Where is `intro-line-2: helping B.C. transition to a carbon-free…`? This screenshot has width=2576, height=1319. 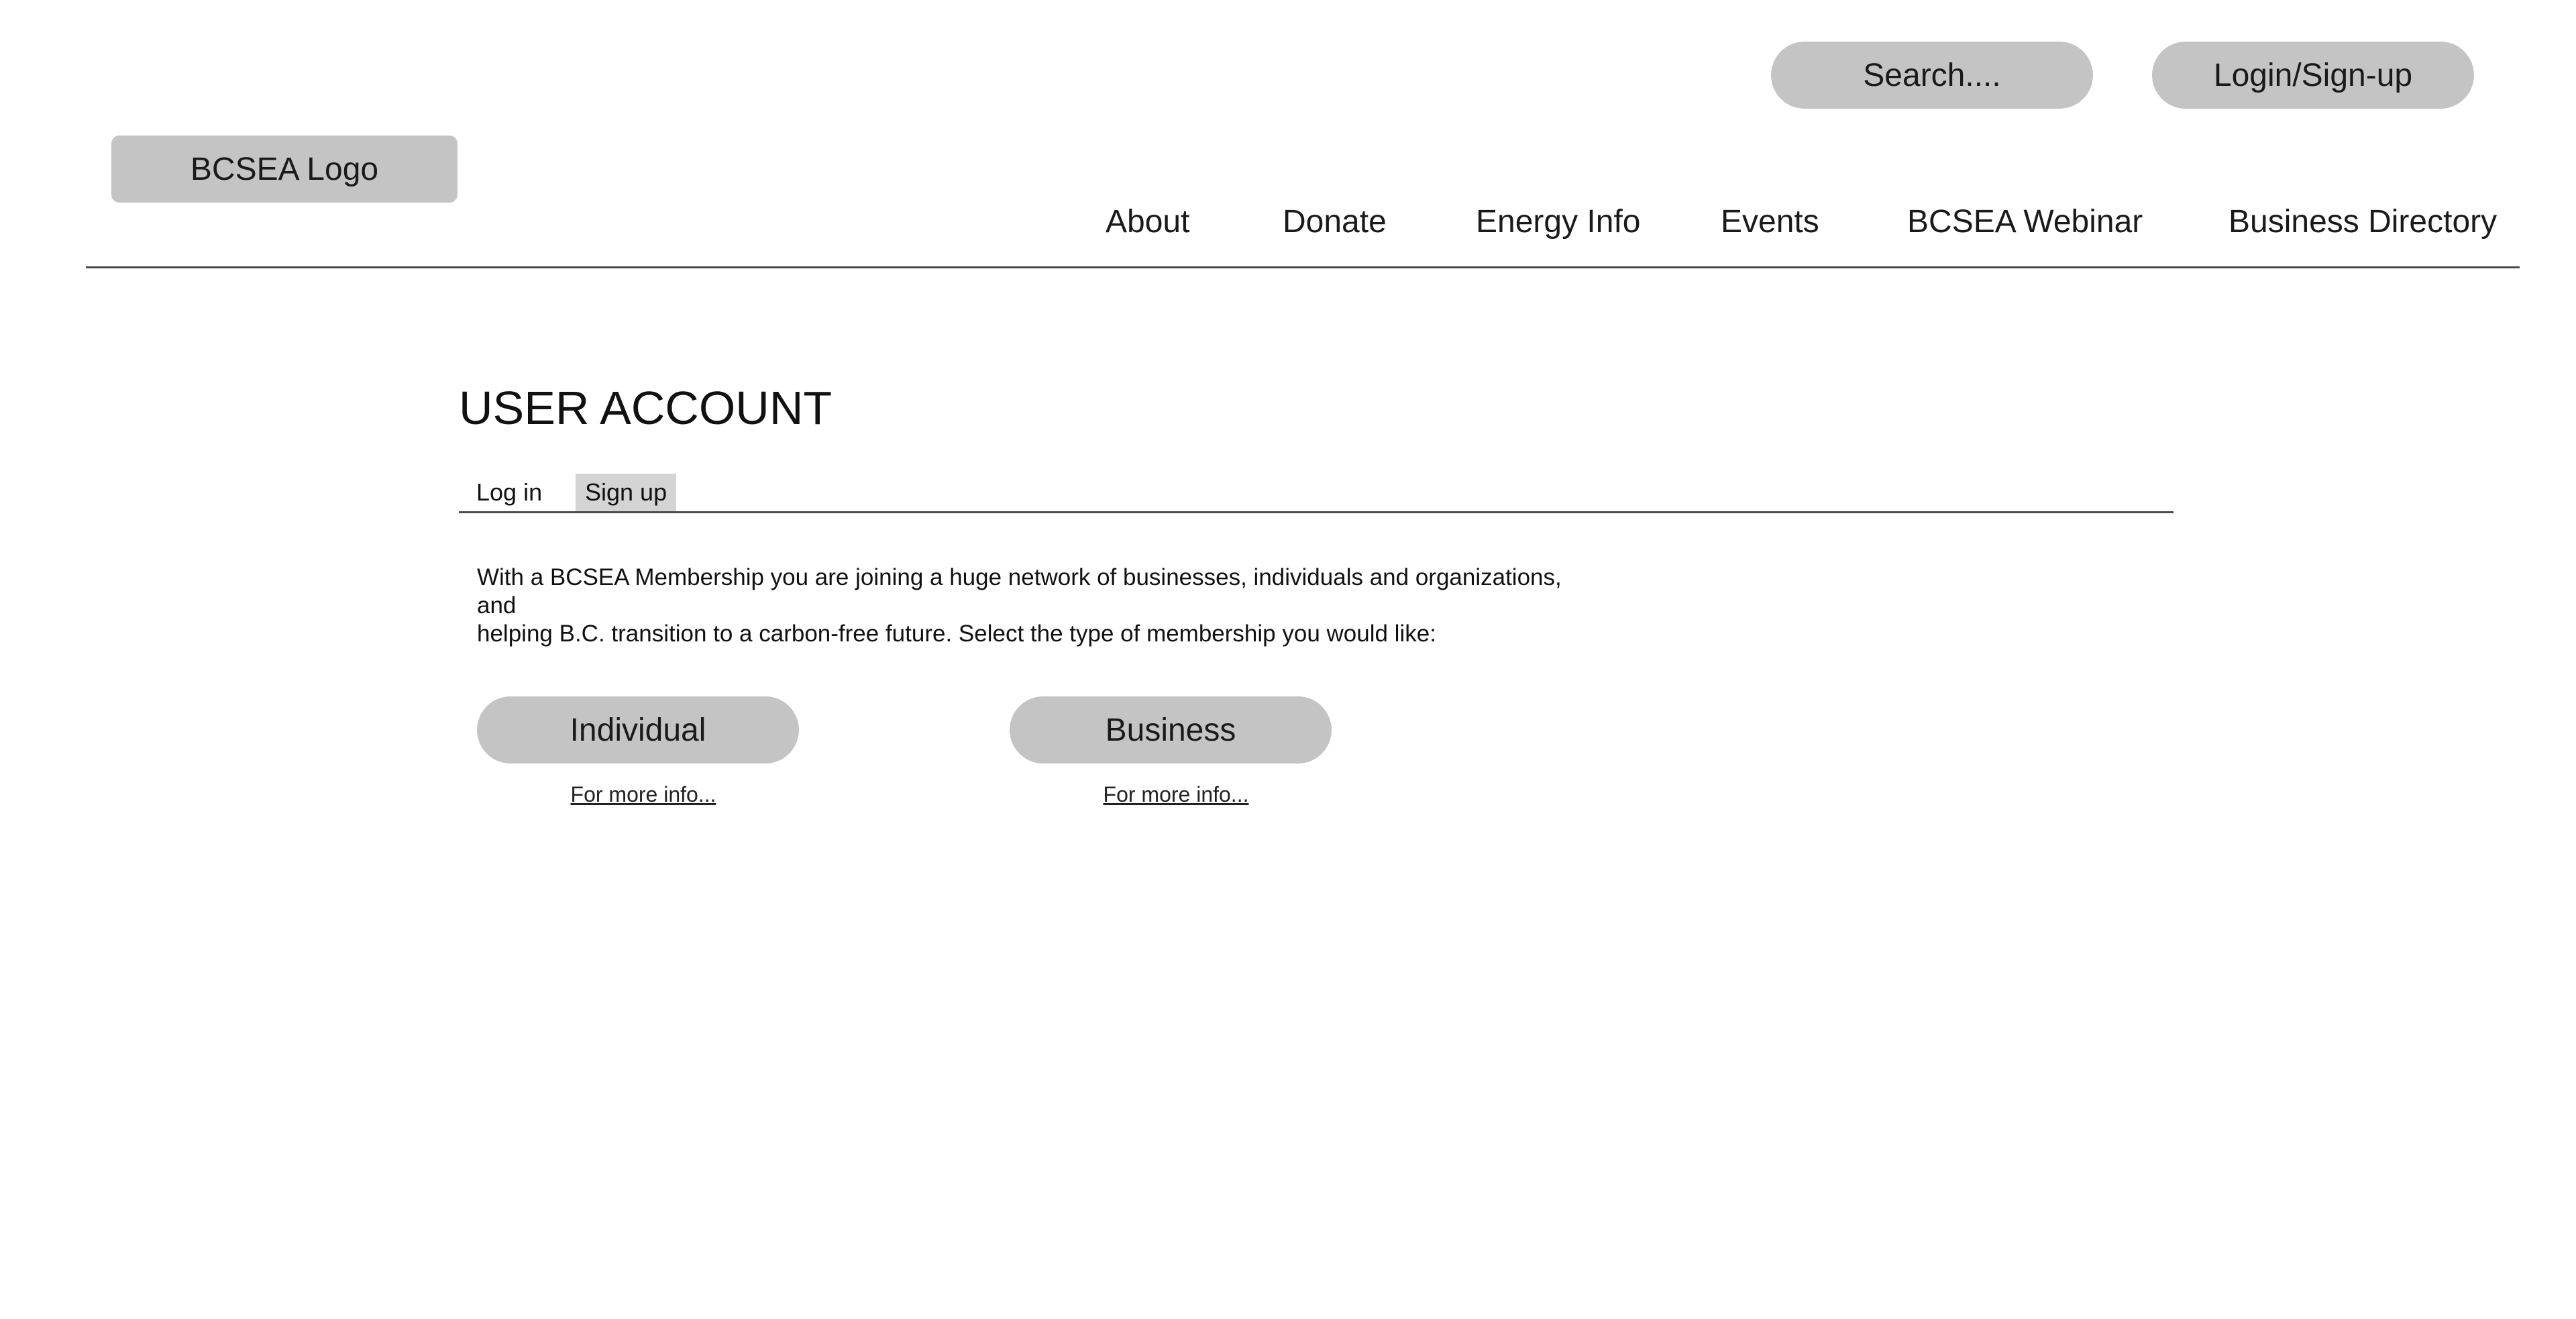 intro-line-2: helping B.C. transition to a carbon-free… is located at coordinates (956, 634).